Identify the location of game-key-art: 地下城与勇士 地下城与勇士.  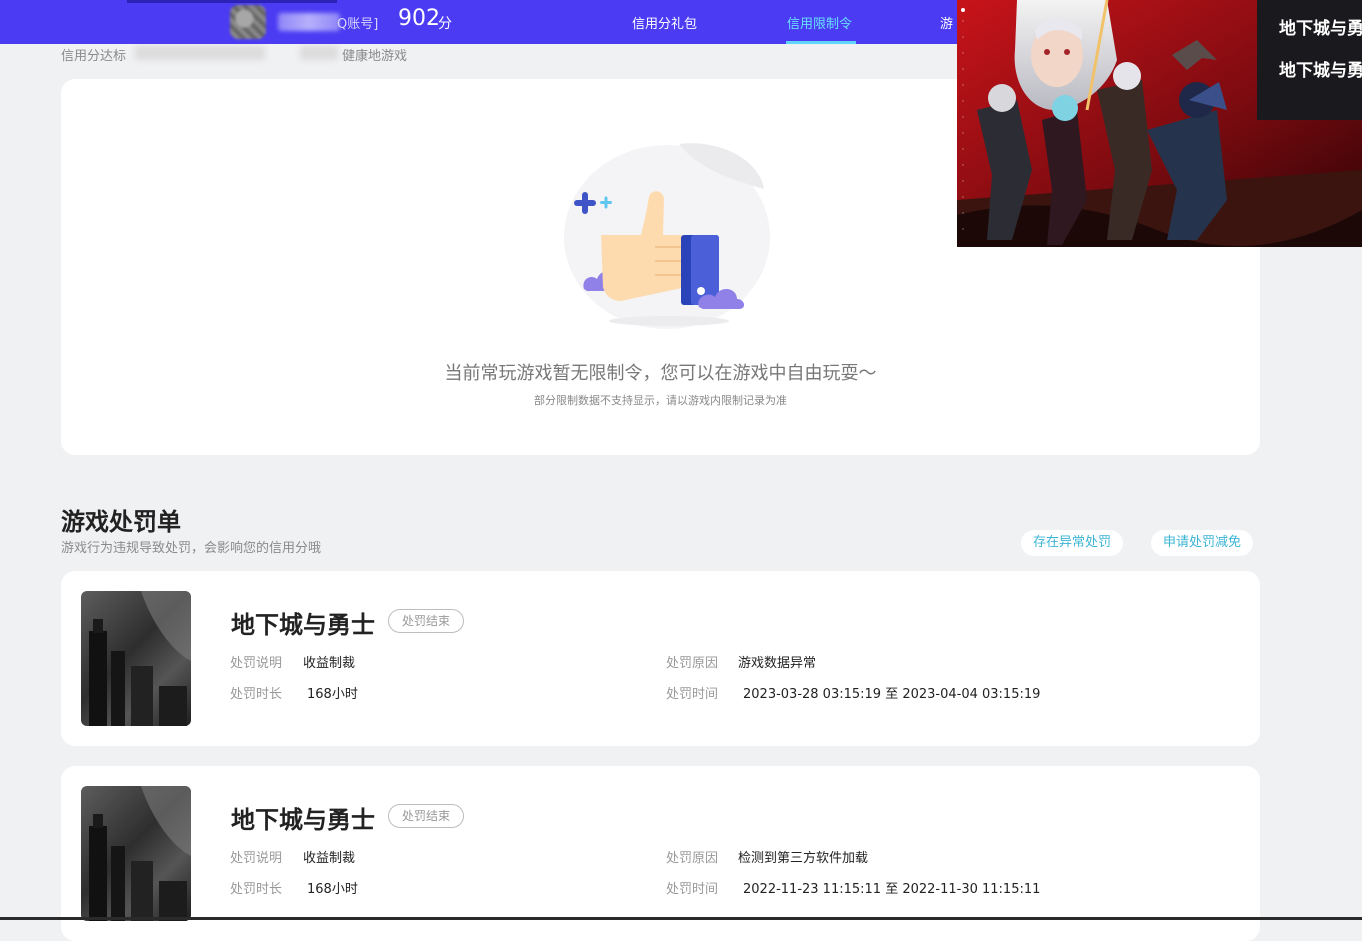
(1159, 123).